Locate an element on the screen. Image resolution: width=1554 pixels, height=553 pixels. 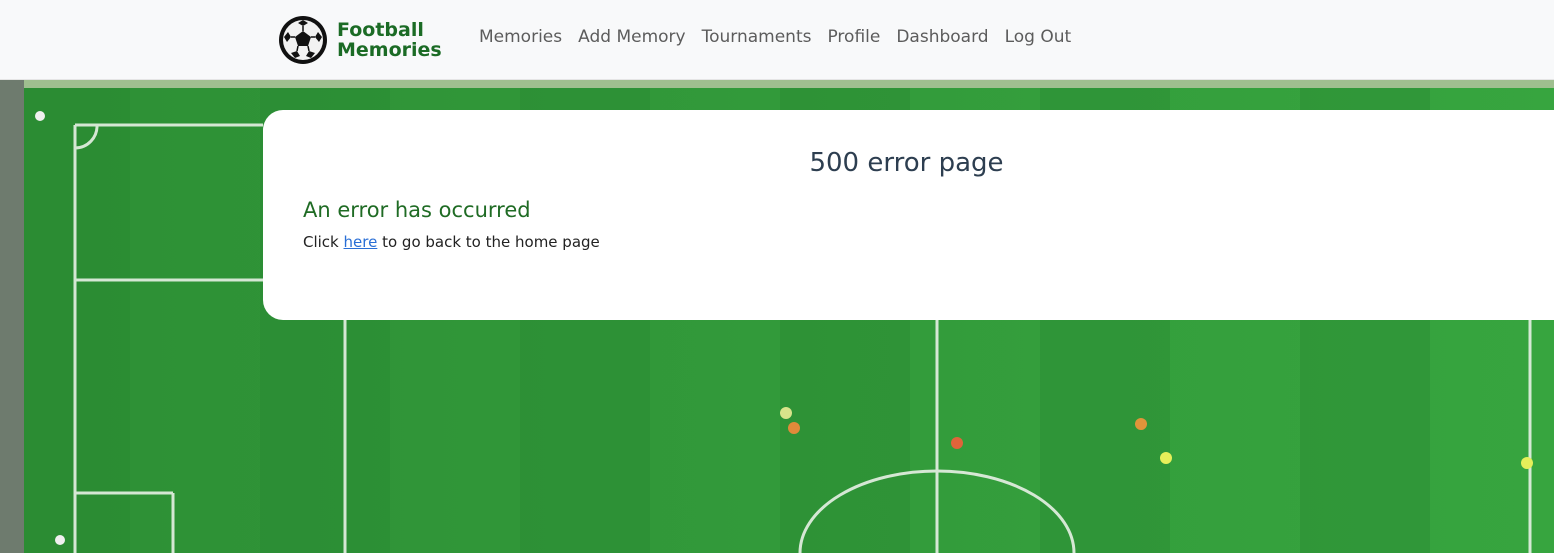
home-link: here is located at coordinates (361, 242).